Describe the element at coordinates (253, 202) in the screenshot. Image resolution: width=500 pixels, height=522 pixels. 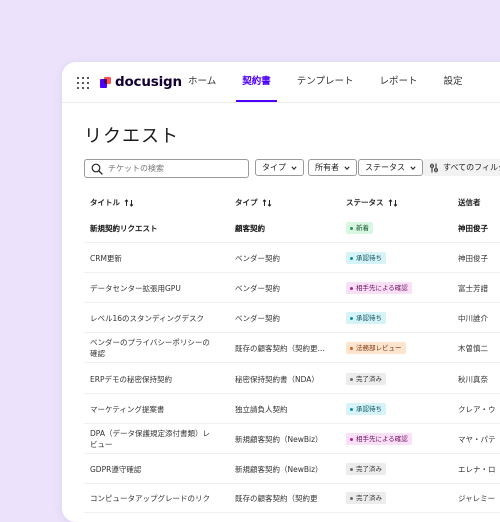
I see `column-header-type: タイプ` at that location.